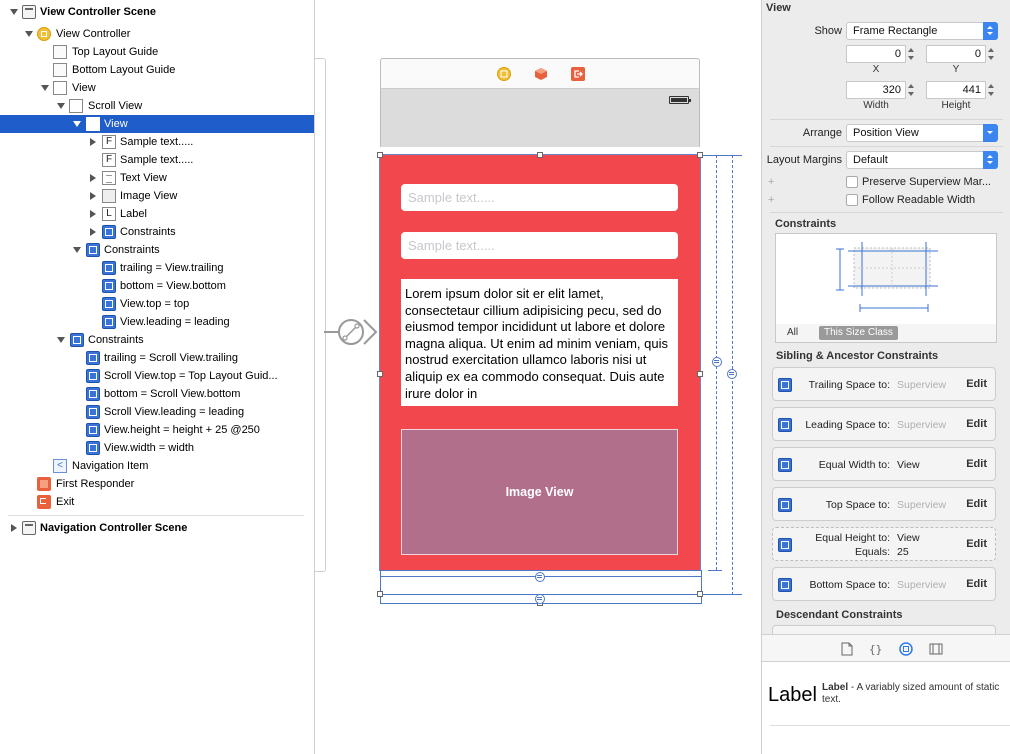 The height and width of the screenshot is (754, 1010). What do you see at coordinates (792, 695) in the screenshot?
I see `library-item-preview: Label` at bounding box center [792, 695].